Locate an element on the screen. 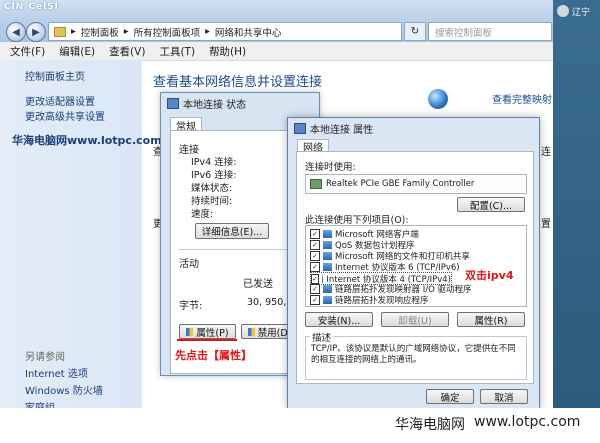  properties-dialog-title: 本地连接 属性 is located at coordinates (342, 130).